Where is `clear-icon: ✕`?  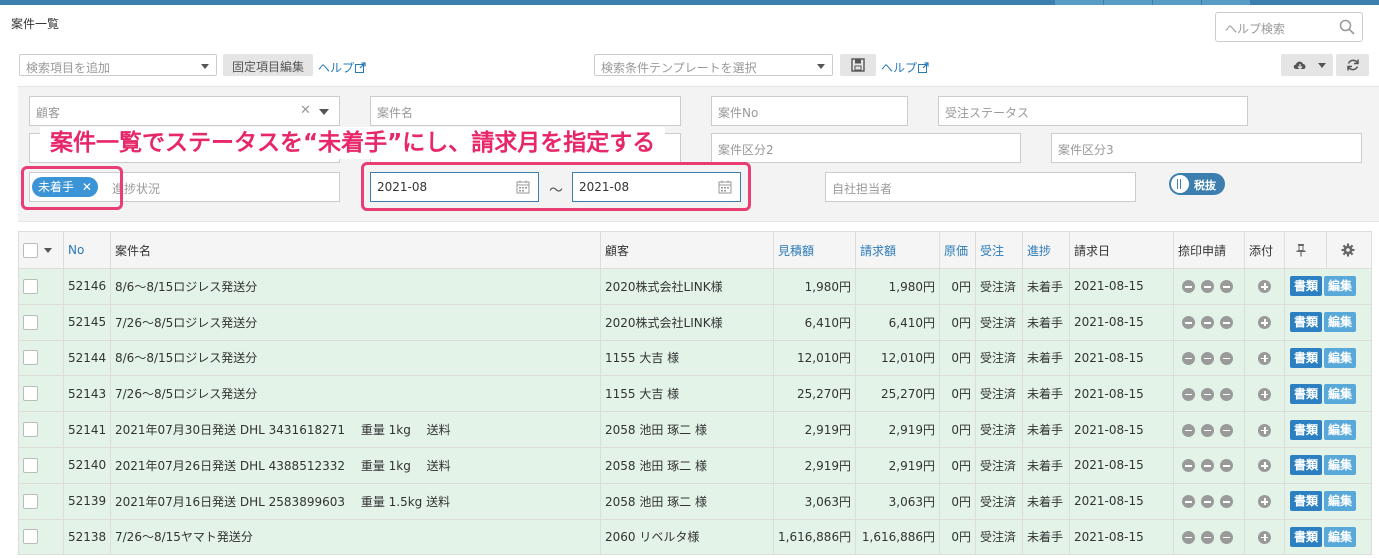 clear-icon: ✕ is located at coordinates (305, 110).